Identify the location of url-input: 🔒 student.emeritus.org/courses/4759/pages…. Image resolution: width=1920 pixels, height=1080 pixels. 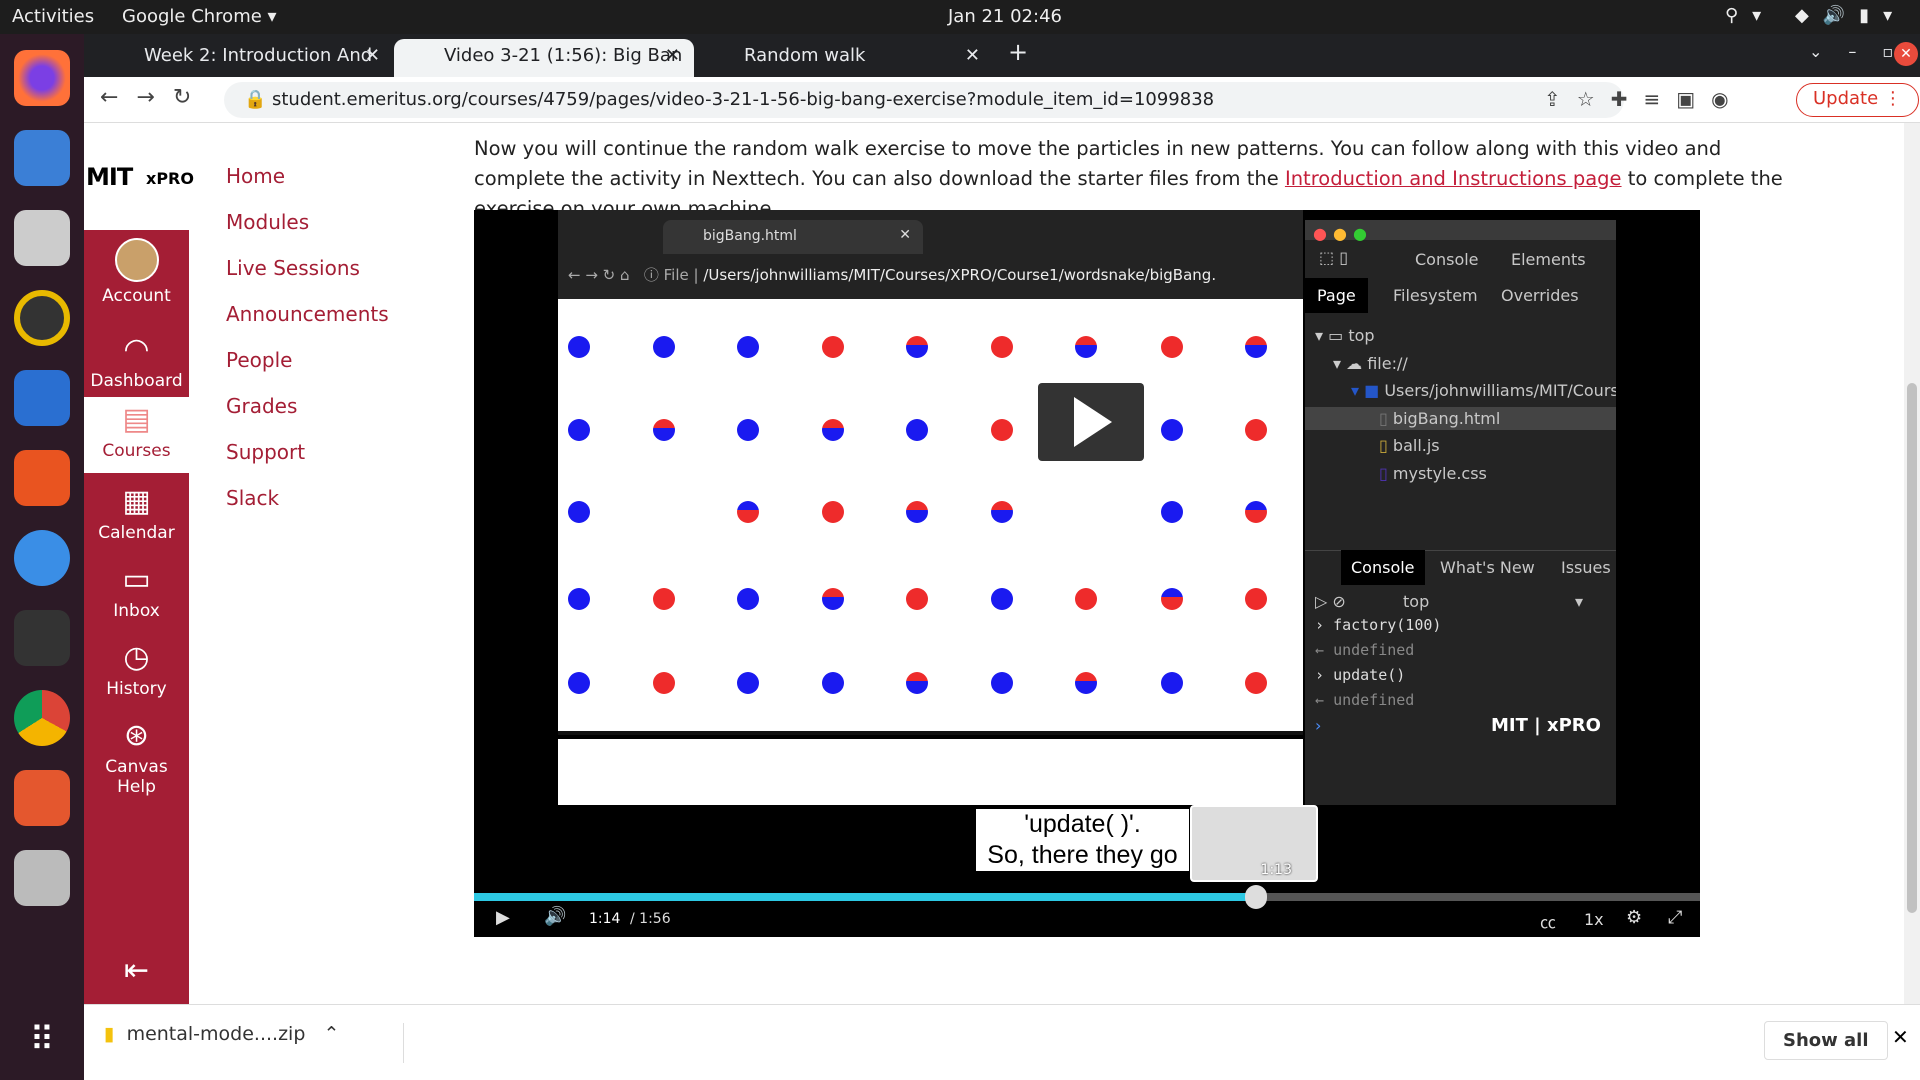
(924, 100).